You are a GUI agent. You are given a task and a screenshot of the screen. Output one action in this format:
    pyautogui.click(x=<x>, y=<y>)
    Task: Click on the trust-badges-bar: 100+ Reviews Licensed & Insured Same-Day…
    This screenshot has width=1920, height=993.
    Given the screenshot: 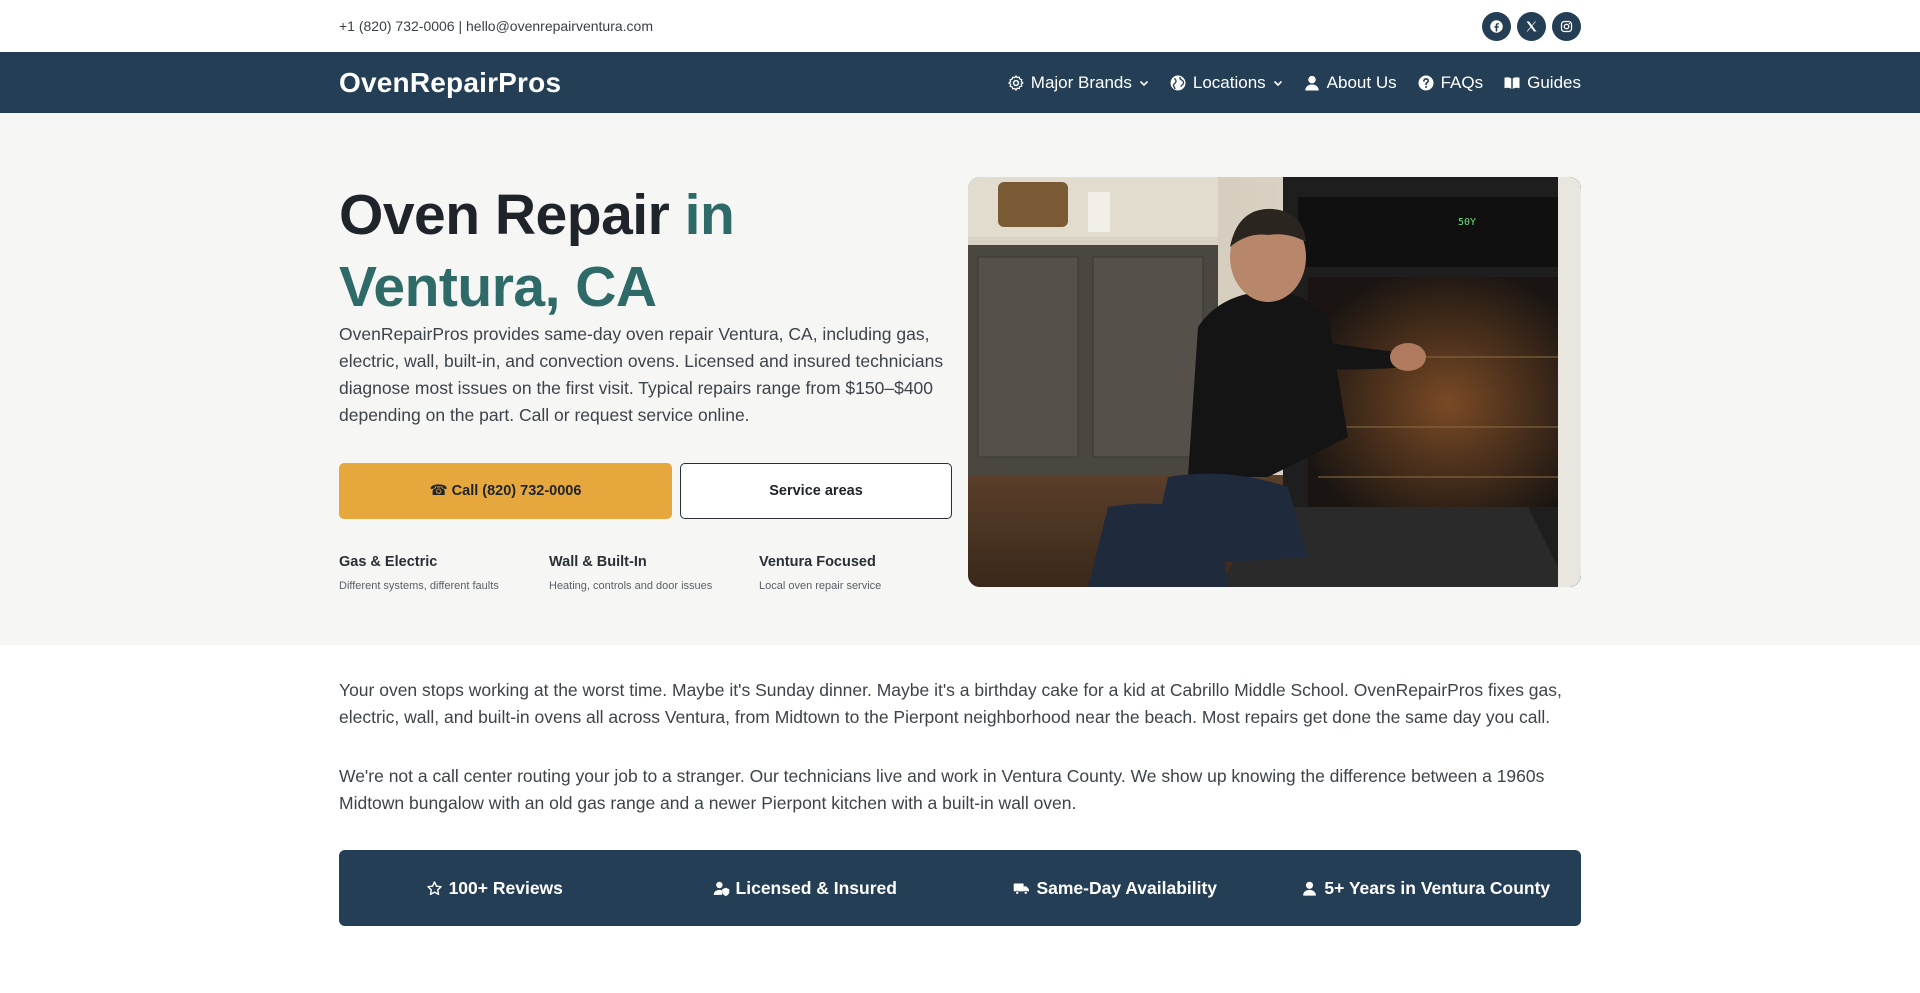 What is the action you would take?
    pyautogui.click(x=960, y=888)
    